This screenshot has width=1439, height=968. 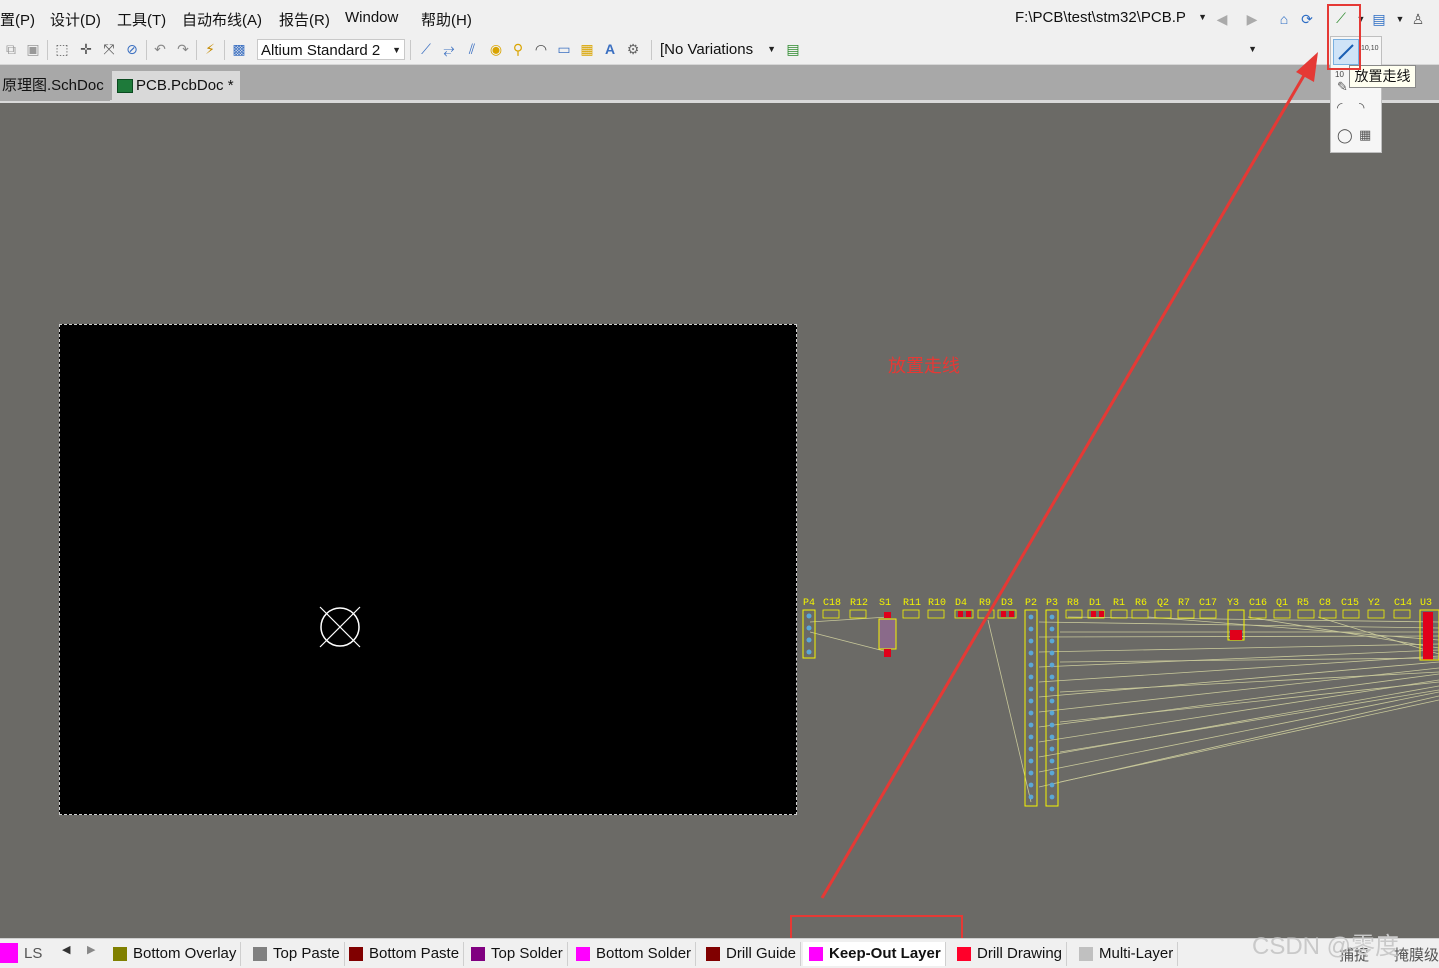 What do you see at coordinates (1136, 953) in the screenshot?
I see `layer-tab-label: Multi-Layer` at bounding box center [1136, 953].